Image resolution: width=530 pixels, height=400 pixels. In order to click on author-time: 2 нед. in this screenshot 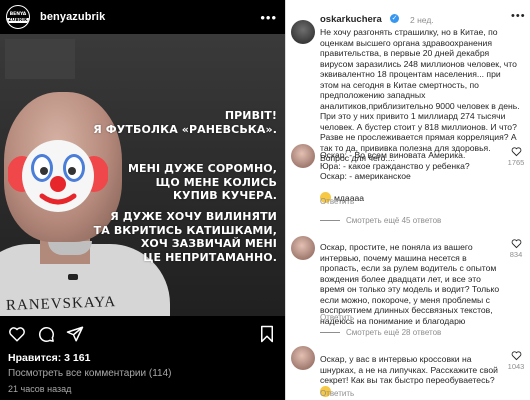, I will do `click(422, 20)`.